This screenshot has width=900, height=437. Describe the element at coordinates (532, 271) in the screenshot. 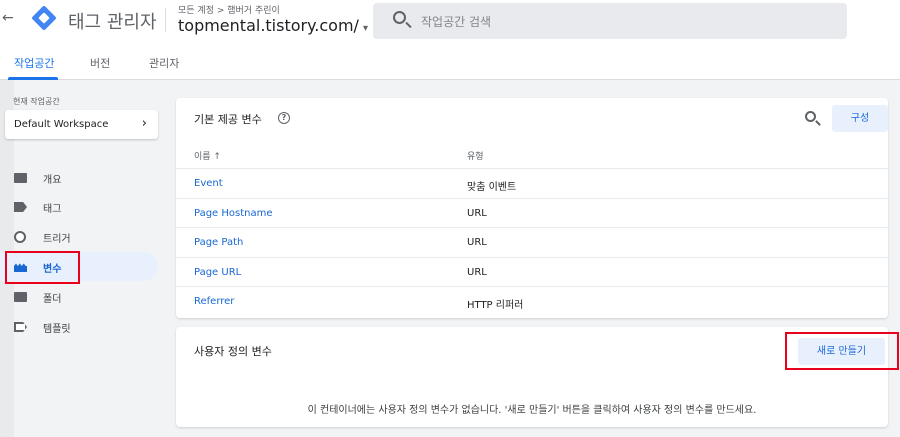

I see `table-row: Page URL URL` at that location.